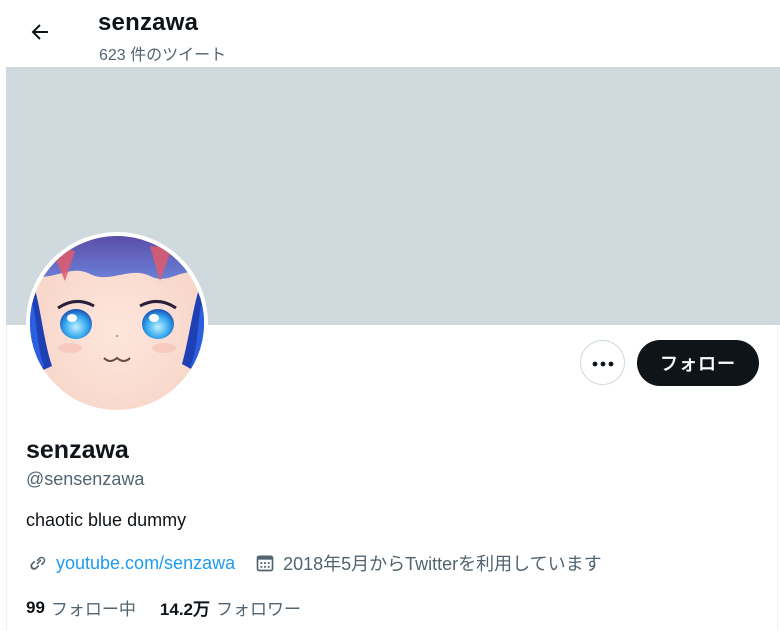  What do you see at coordinates (77, 450) in the screenshot?
I see `profile-display-name: senzawa` at bounding box center [77, 450].